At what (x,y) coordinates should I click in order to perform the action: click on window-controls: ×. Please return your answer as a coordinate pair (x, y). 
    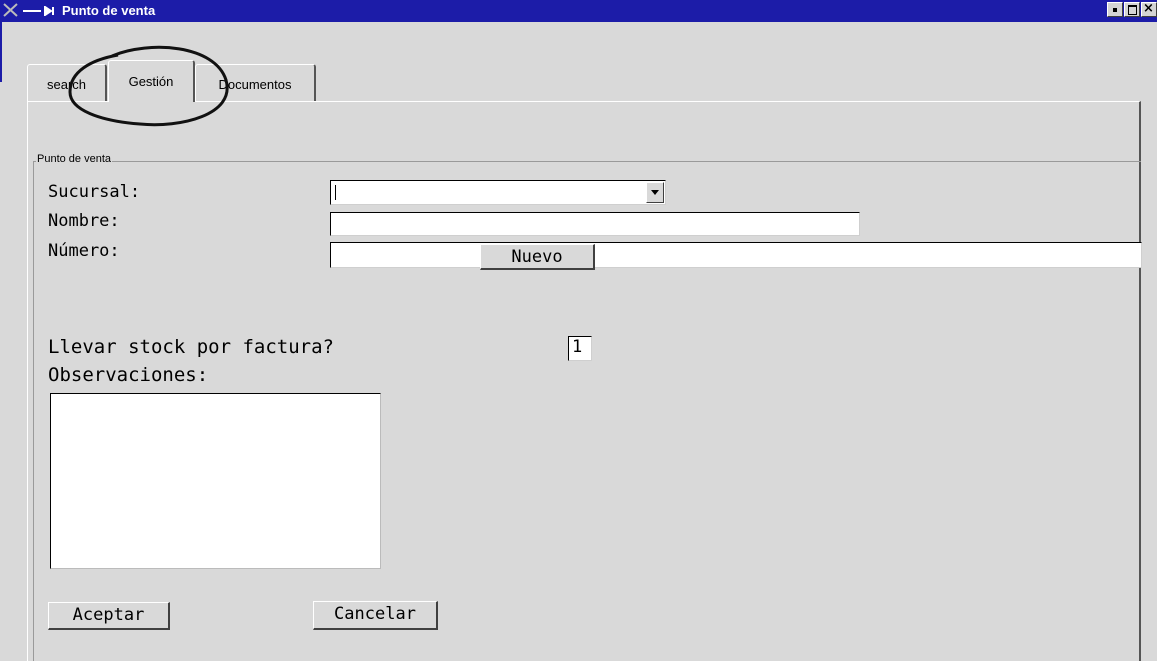
    Looking at the image, I should click on (1132, 10).